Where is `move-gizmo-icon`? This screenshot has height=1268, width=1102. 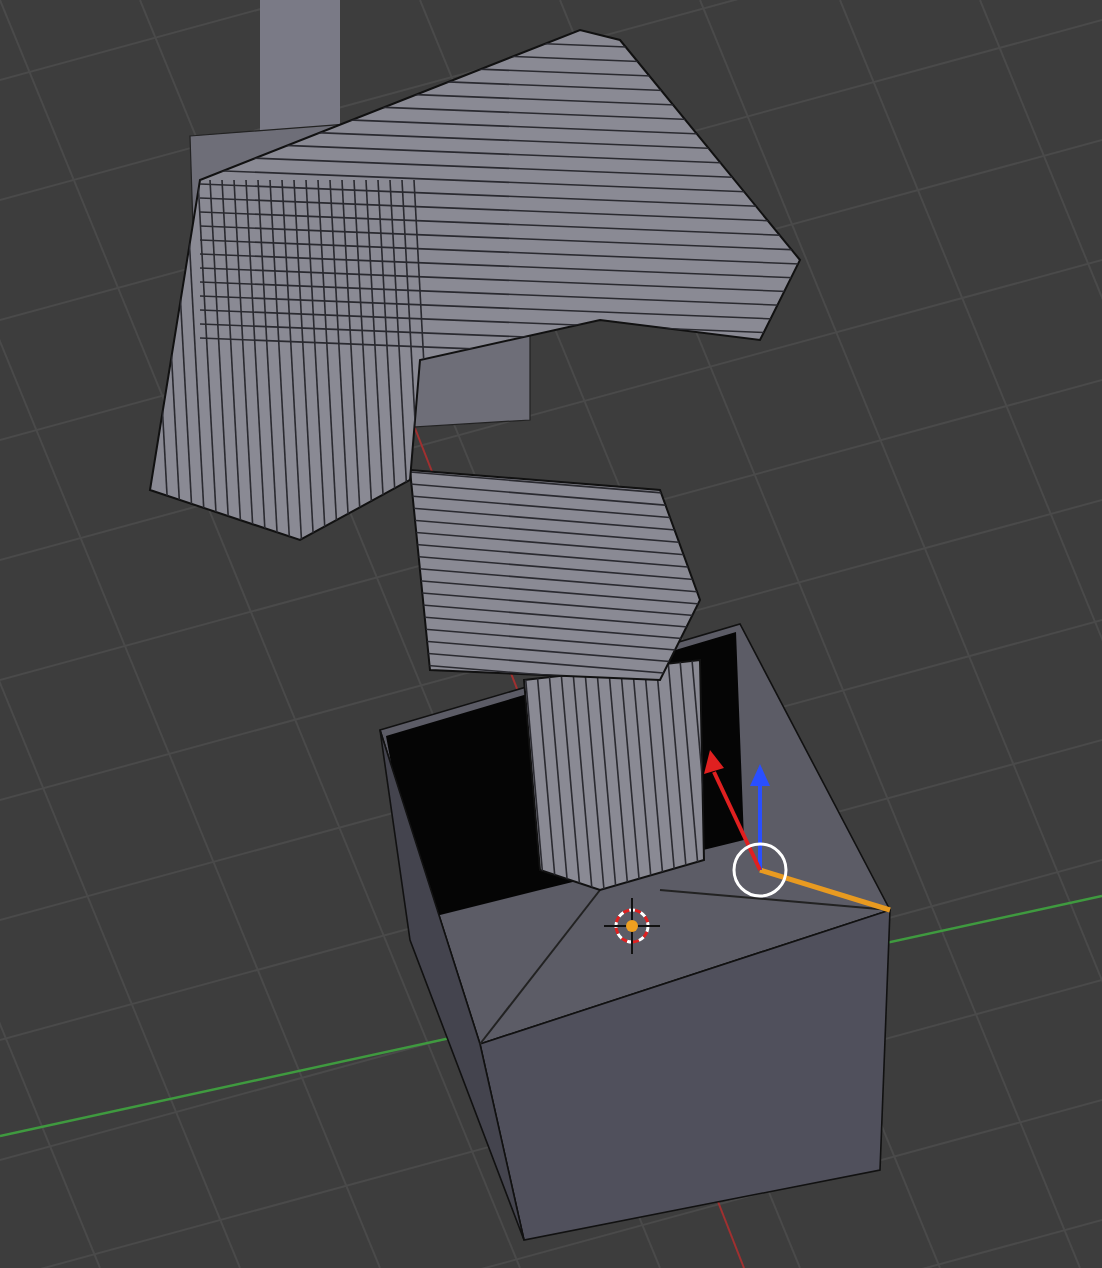
move-gizmo-icon is located at coordinates (797, 831).